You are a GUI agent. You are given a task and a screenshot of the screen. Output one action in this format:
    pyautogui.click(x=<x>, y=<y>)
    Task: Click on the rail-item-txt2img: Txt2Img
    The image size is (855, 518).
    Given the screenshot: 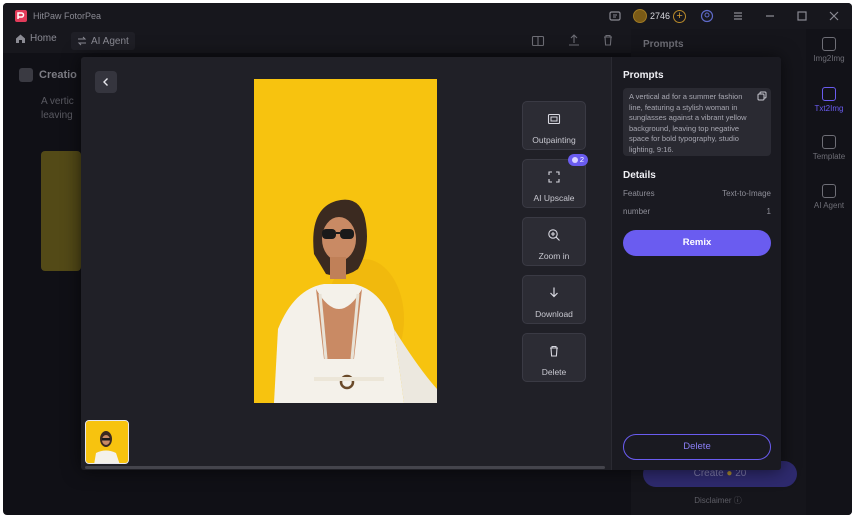 What is the action you would take?
    pyautogui.click(x=829, y=100)
    